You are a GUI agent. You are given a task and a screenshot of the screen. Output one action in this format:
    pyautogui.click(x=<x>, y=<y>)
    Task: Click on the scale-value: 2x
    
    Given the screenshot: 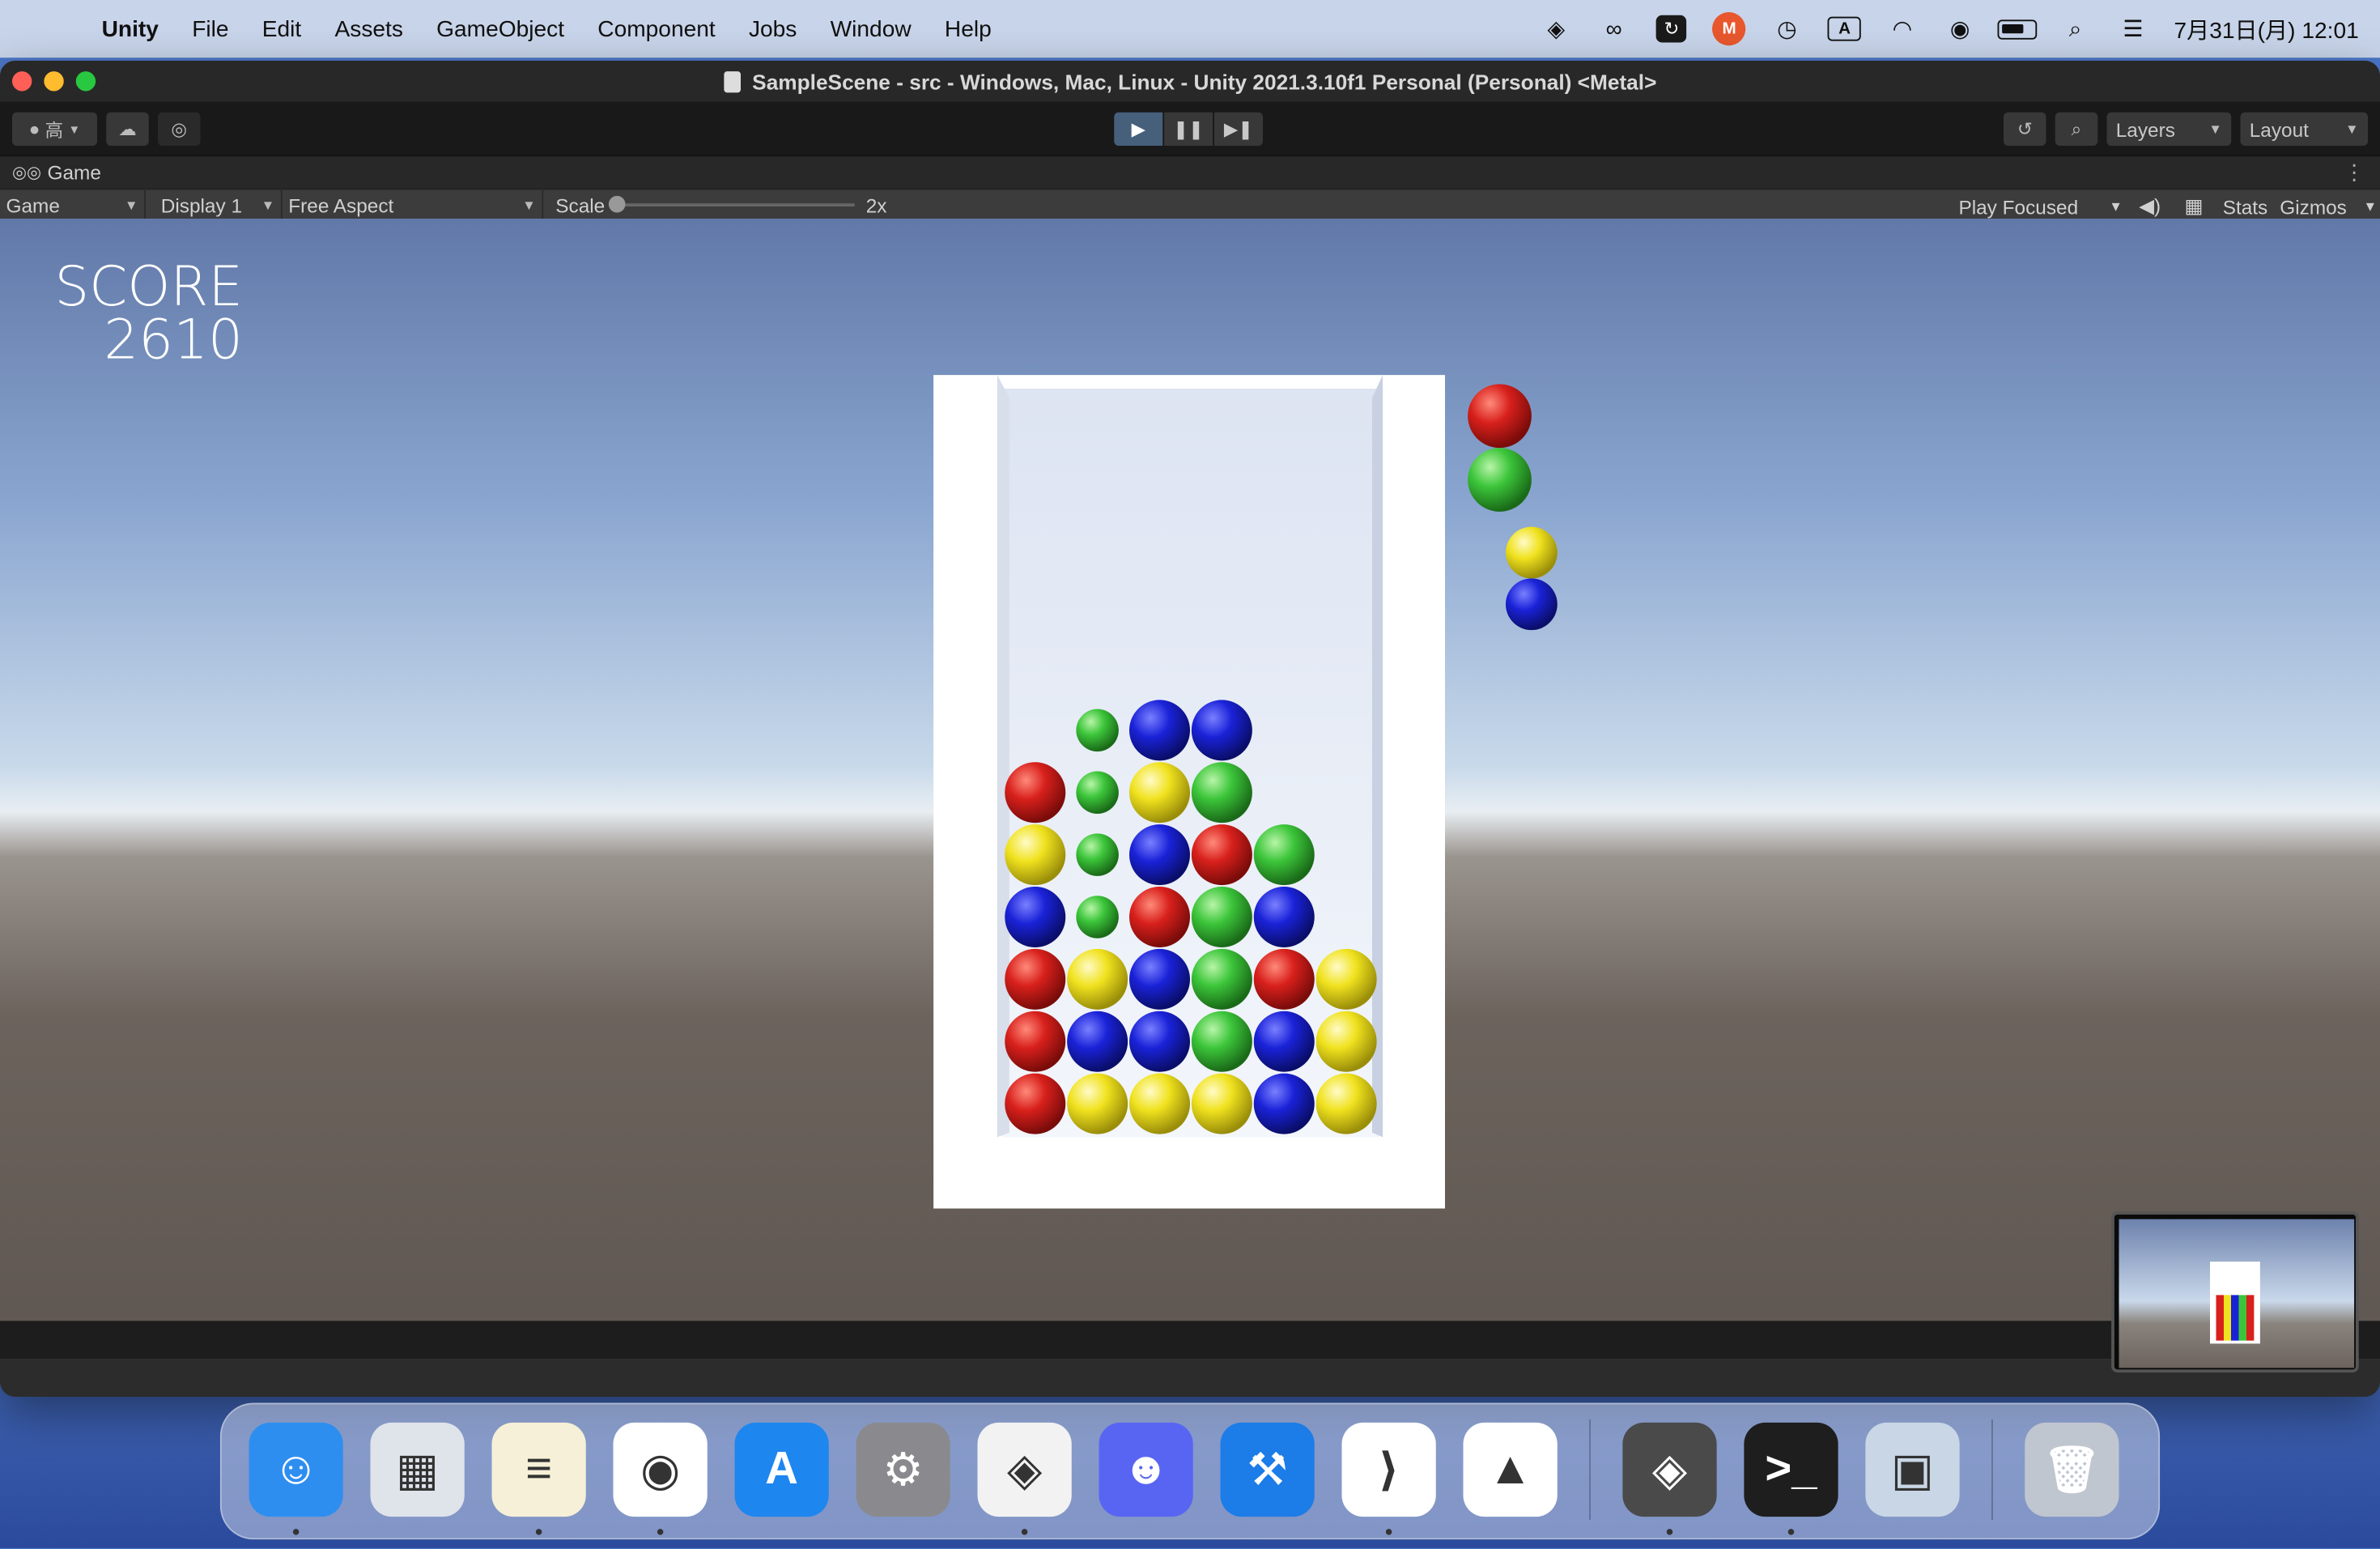 What is the action you would take?
    pyautogui.click(x=876, y=205)
    